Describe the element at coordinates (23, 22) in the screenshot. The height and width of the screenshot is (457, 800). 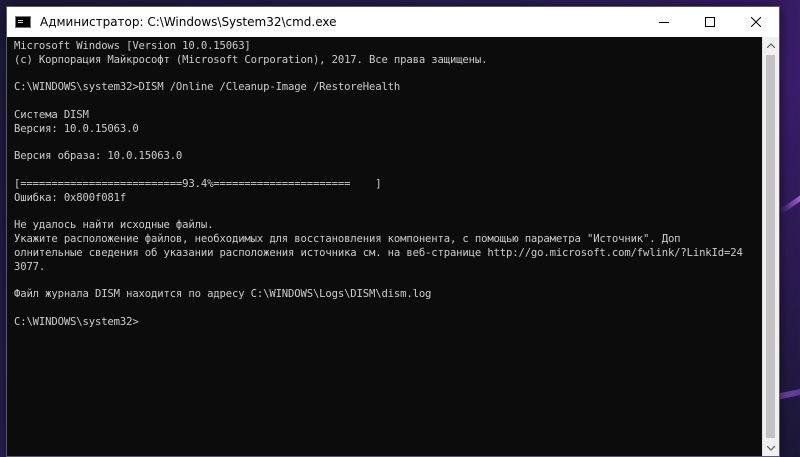
I see `console-app-icon` at that location.